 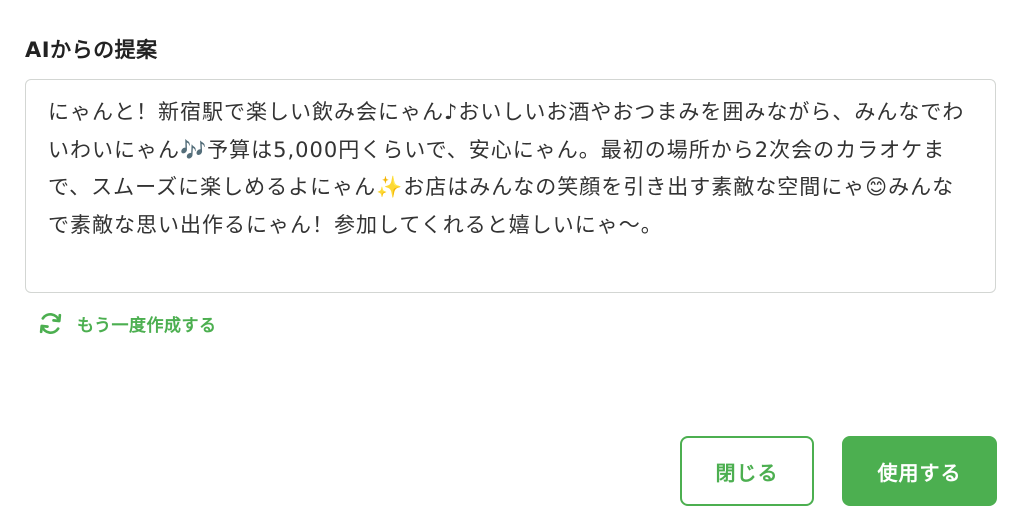 What do you see at coordinates (747, 471) in the screenshot?
I see `close-button: 閉じる` at bounding box center [747, 471].